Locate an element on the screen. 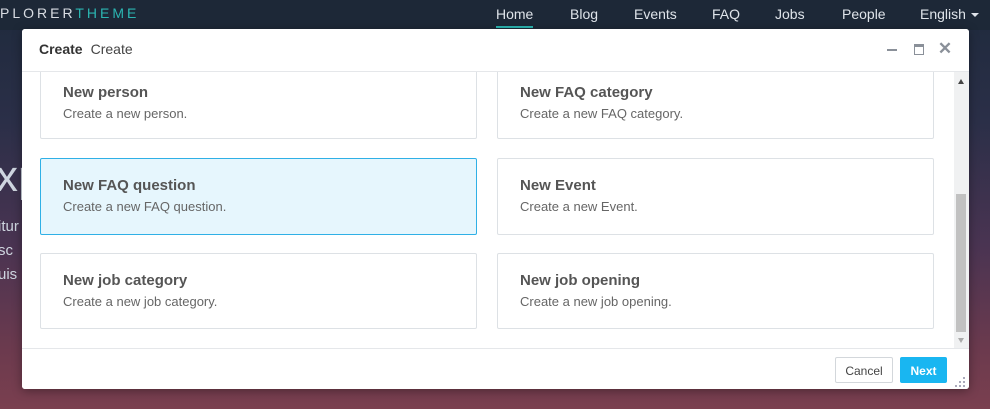  nav-jobs: Jobs is located at coordinates (790, 14).